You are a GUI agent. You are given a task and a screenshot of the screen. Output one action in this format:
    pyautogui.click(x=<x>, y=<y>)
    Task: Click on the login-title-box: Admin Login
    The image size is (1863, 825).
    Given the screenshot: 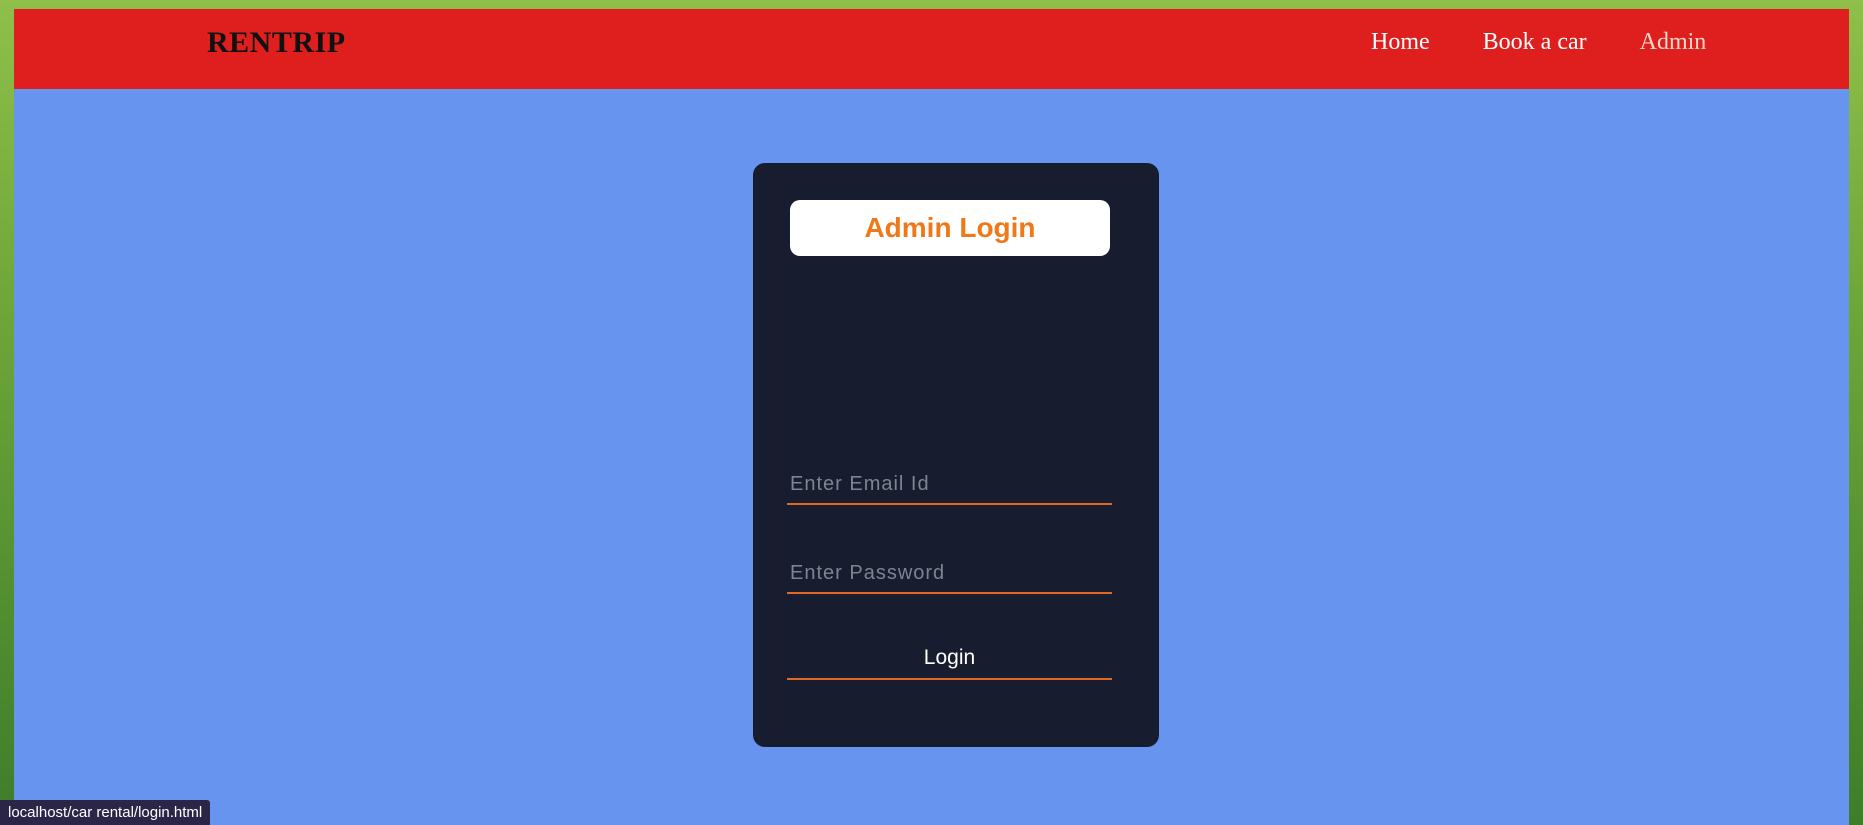 What is the action you would take?
    pyautogui.click(x=950, y=228)
    